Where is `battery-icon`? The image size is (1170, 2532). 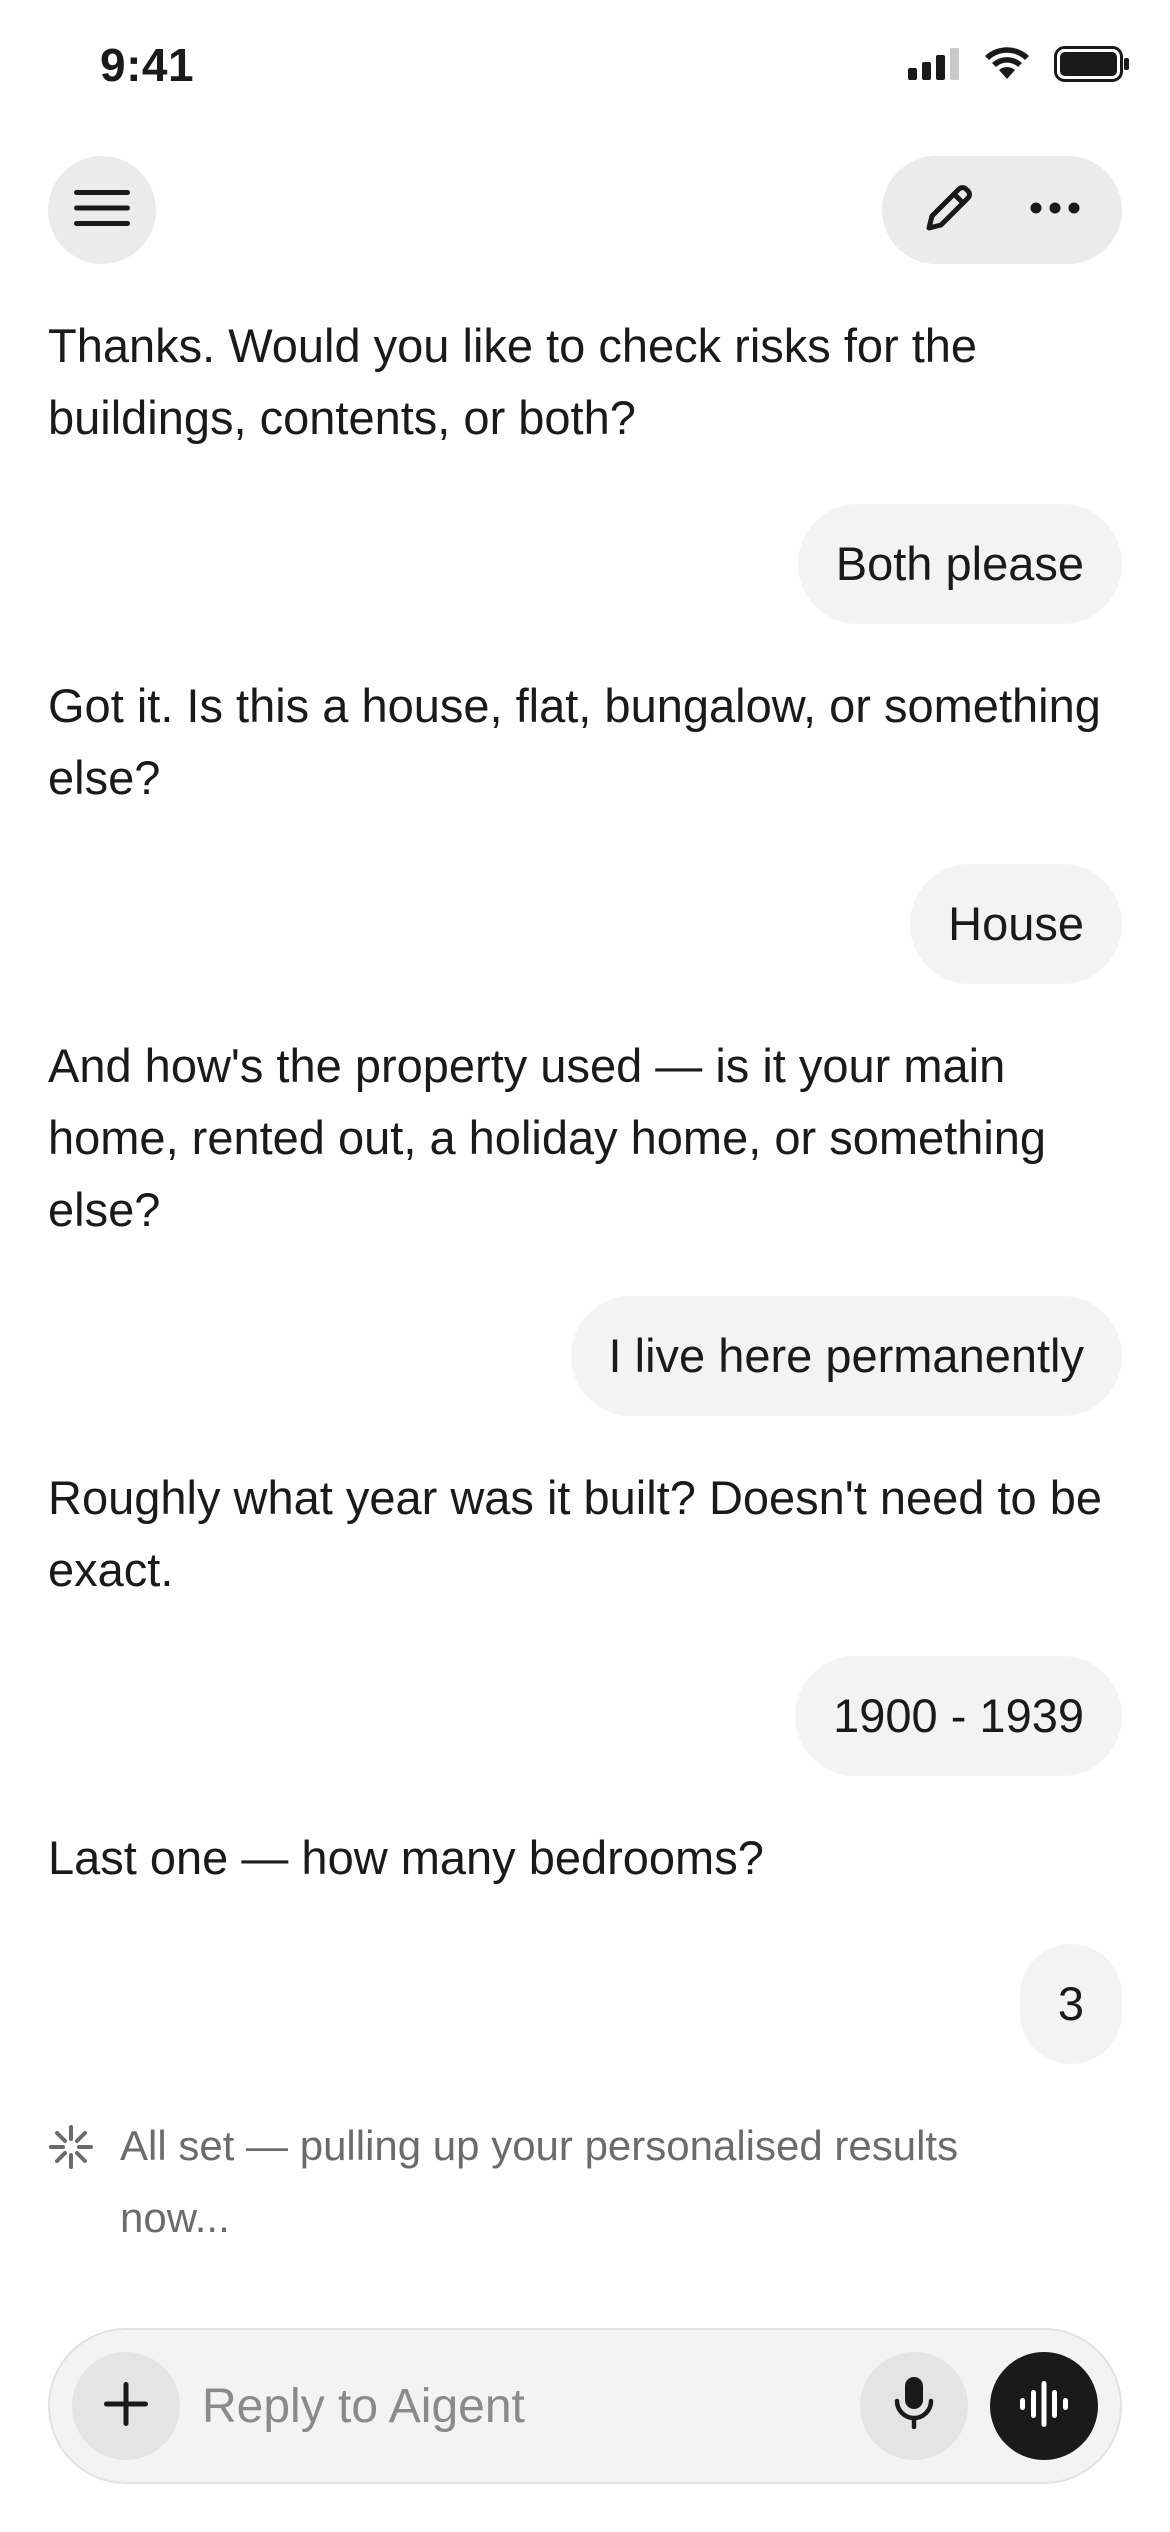 battery-icon is located at coordinates (1092, 66).